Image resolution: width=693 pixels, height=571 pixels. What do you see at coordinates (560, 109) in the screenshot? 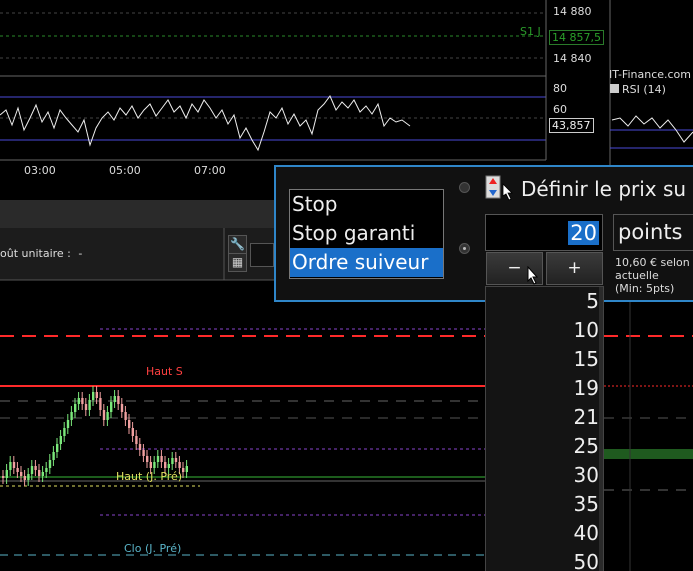
I see `rsi-level-60: 60` at bounding box center [560, 109].